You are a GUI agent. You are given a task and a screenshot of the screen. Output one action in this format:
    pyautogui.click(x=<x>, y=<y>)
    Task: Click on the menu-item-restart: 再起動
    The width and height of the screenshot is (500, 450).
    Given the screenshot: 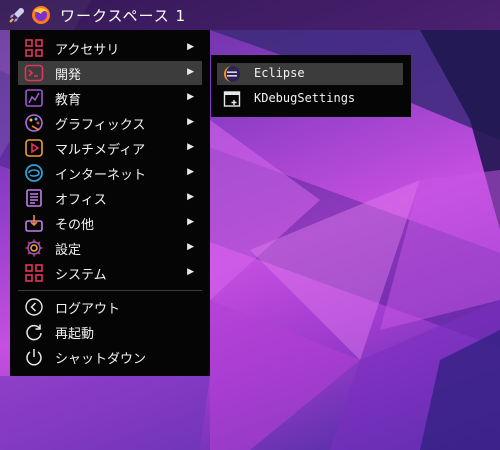 What is the action you would take?
    pyautogui.click(x=110, y=332)
    